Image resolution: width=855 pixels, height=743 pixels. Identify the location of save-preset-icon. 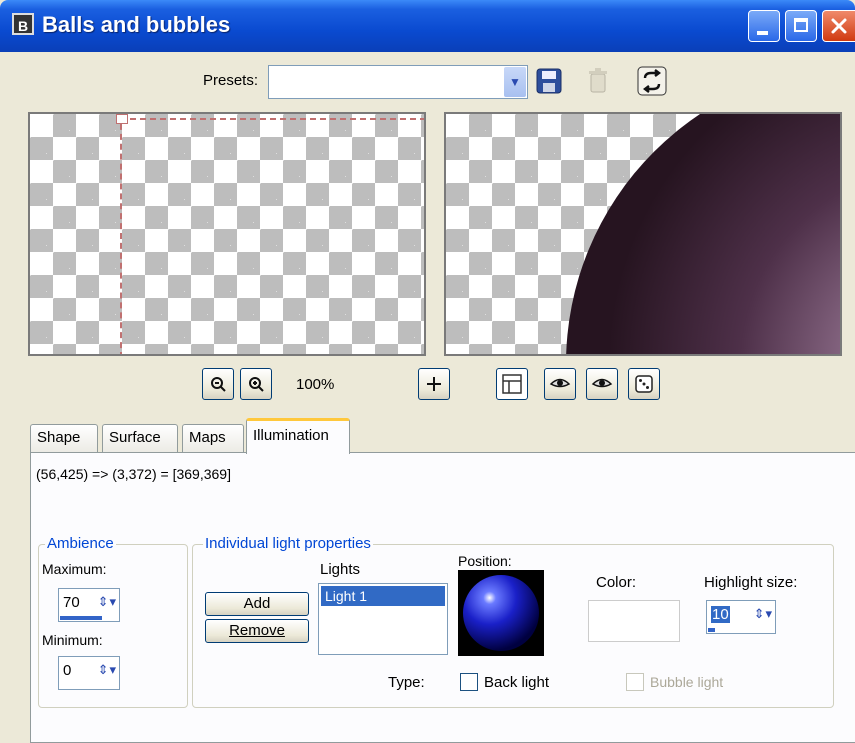
(549, 81).